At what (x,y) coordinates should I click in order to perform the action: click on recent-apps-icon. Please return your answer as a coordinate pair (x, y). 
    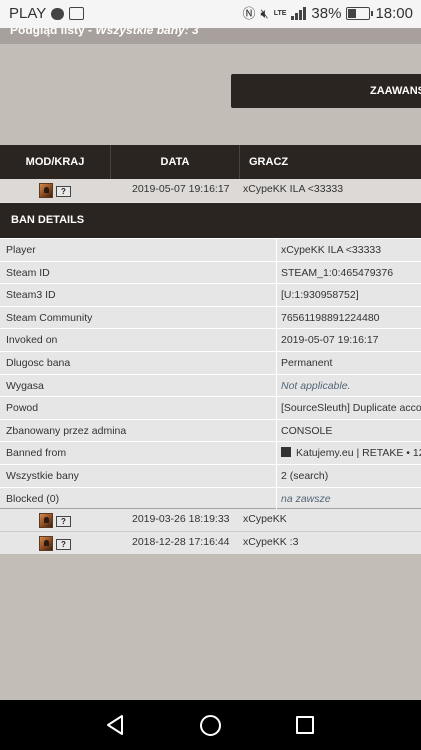
    Looking at the image, I should click on (305, 725).